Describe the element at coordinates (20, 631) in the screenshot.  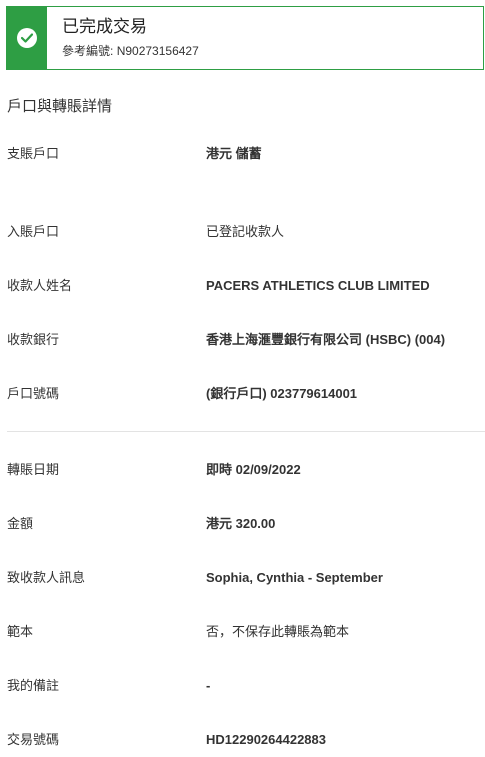
I see `template-label: 範本` at that location.